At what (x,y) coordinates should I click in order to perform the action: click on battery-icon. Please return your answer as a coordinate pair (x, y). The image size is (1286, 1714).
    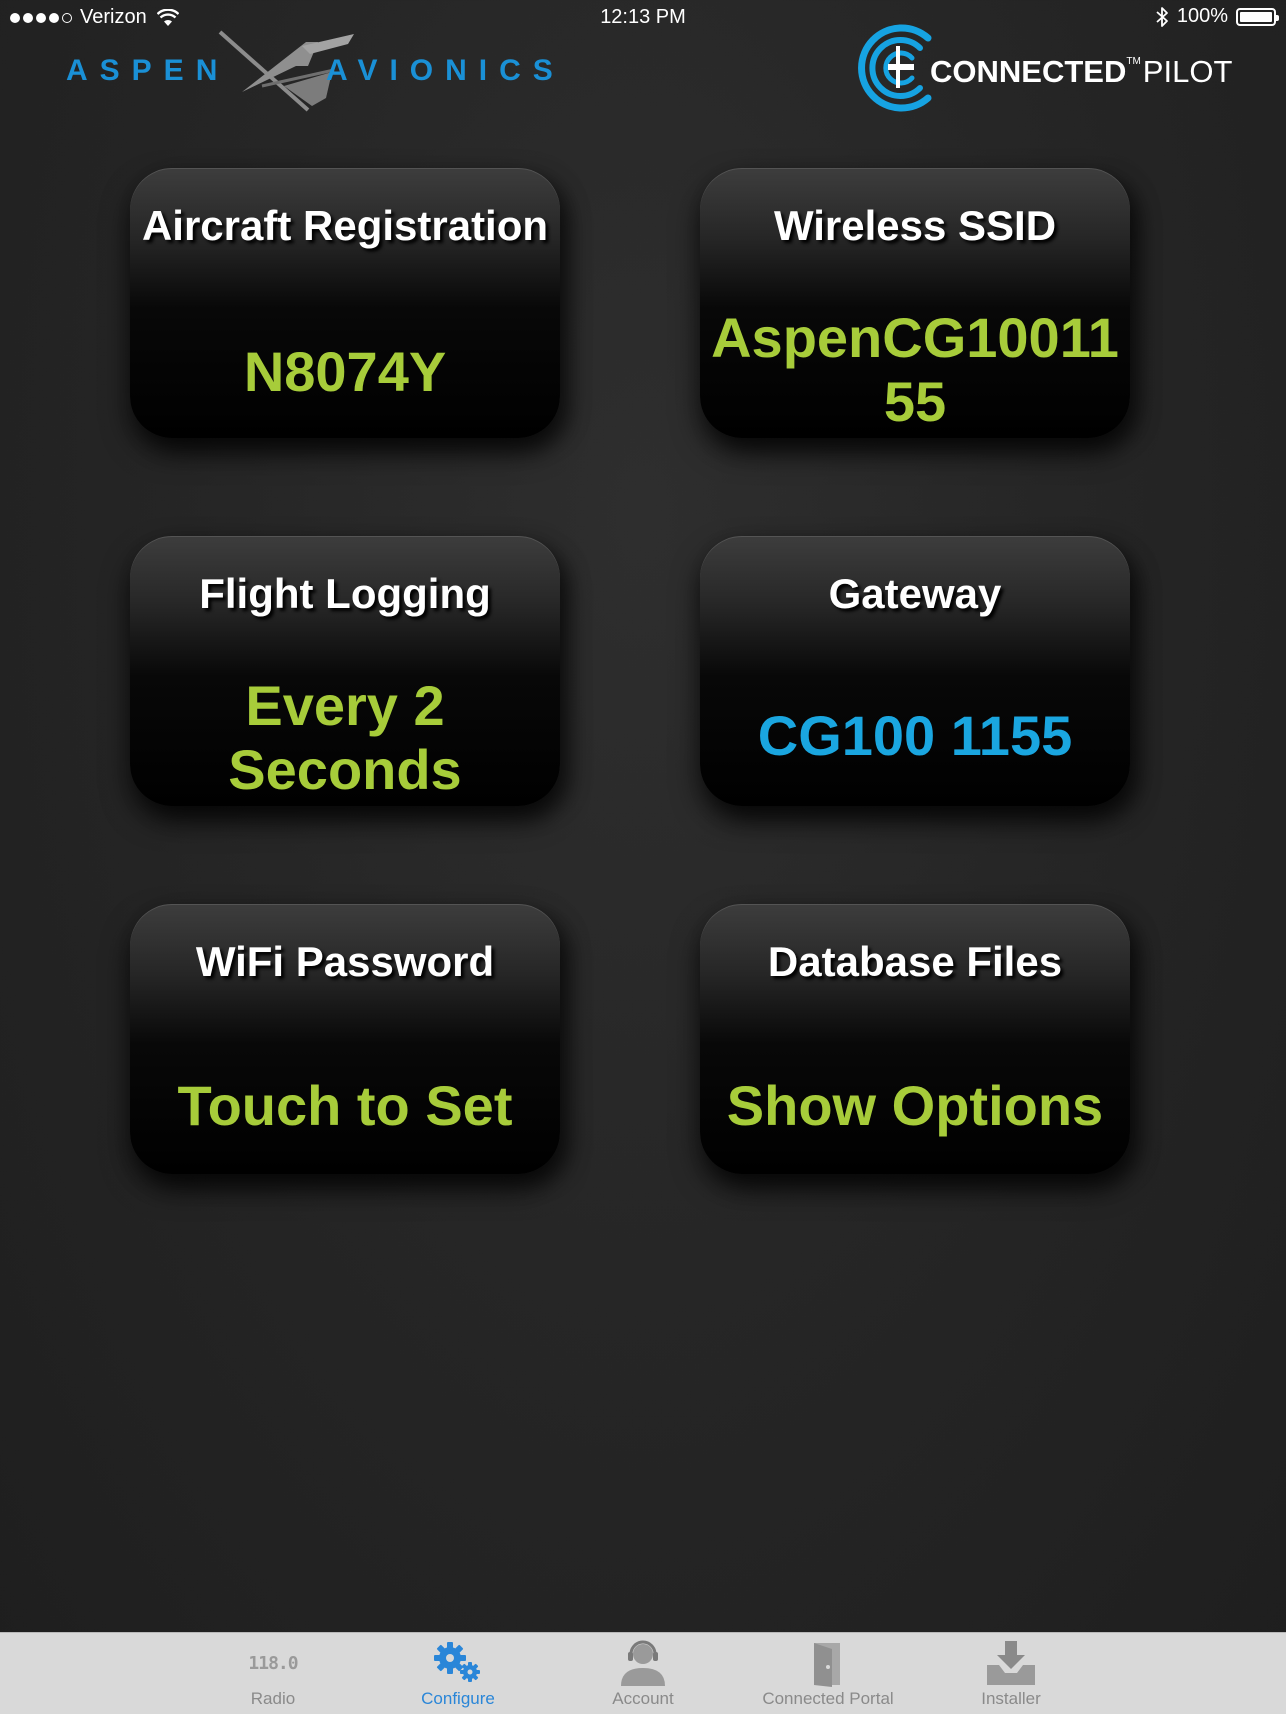
    Looking at the image, I should click on (1257, 16).